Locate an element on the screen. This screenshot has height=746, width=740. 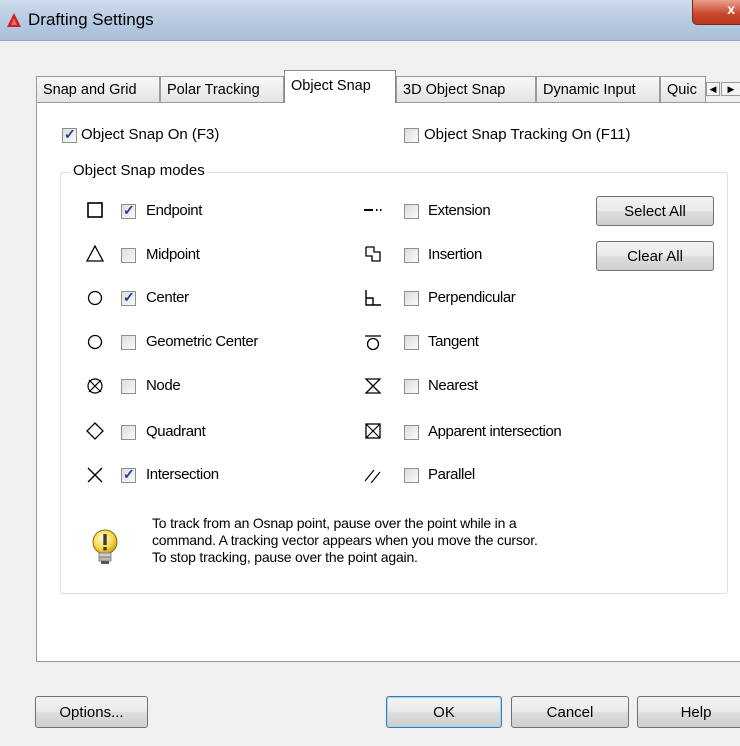
node-checkbox is located at coordinates (128, 386).